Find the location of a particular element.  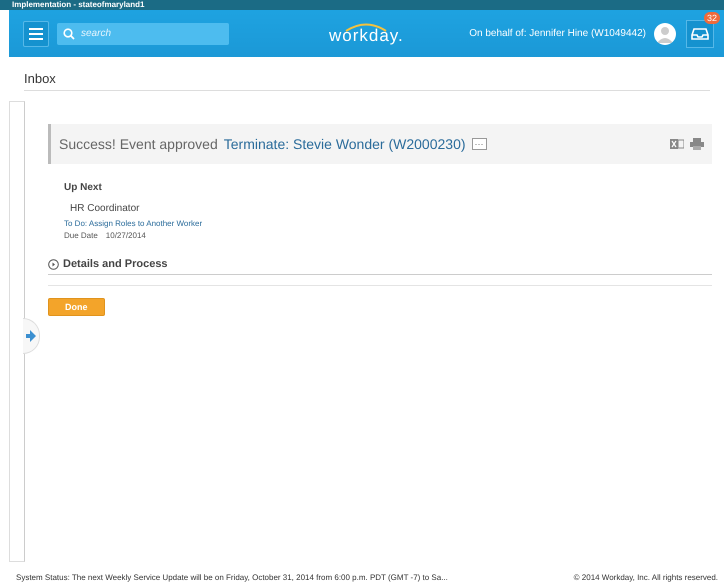

expand-icon is located at coordinates (53, 264).